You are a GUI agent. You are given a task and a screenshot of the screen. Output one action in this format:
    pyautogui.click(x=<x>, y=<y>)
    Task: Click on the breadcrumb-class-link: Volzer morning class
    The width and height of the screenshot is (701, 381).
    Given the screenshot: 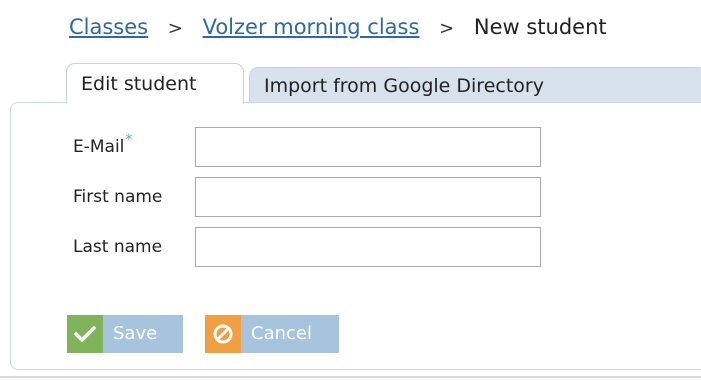 What is the action you would take?
    pyautogui.click(x=311, y=27)
    